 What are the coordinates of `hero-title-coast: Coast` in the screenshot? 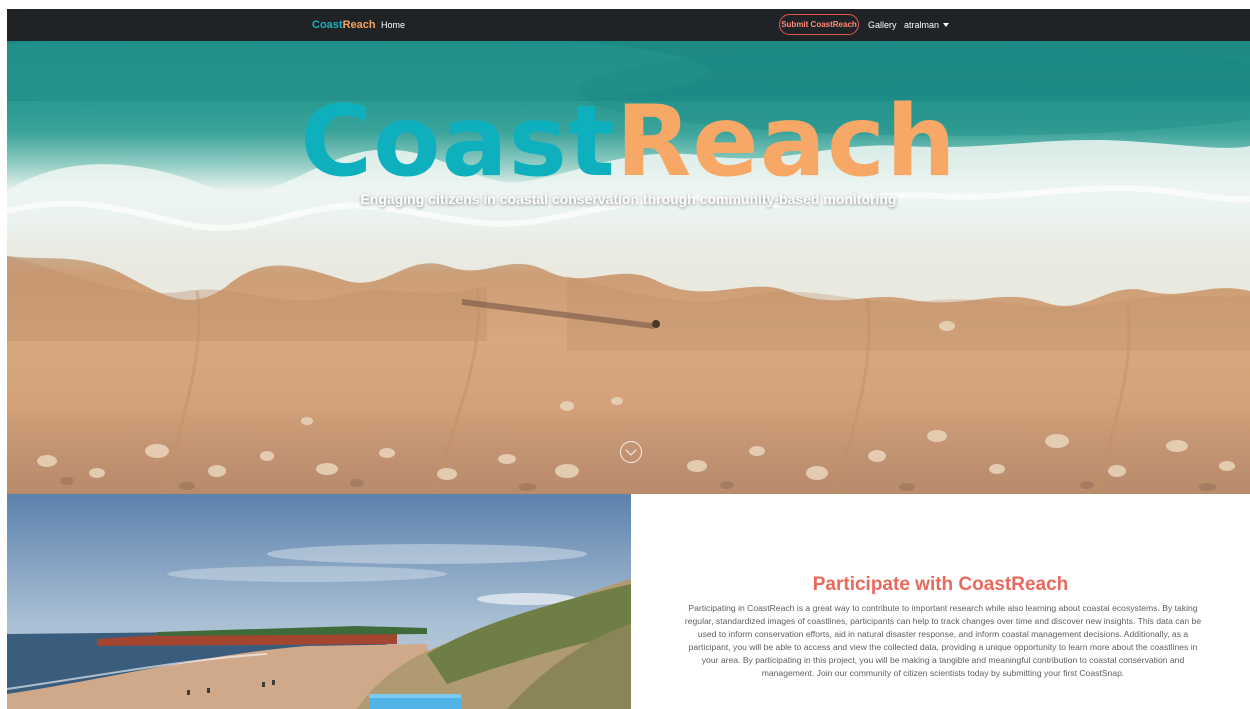 It's located at (458, 142).